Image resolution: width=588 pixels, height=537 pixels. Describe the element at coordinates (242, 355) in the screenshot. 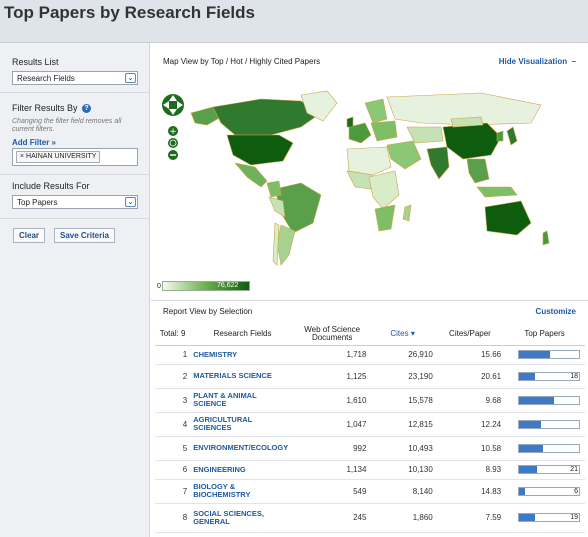

I see `row-field-link: CHEMISTRY` at that location.